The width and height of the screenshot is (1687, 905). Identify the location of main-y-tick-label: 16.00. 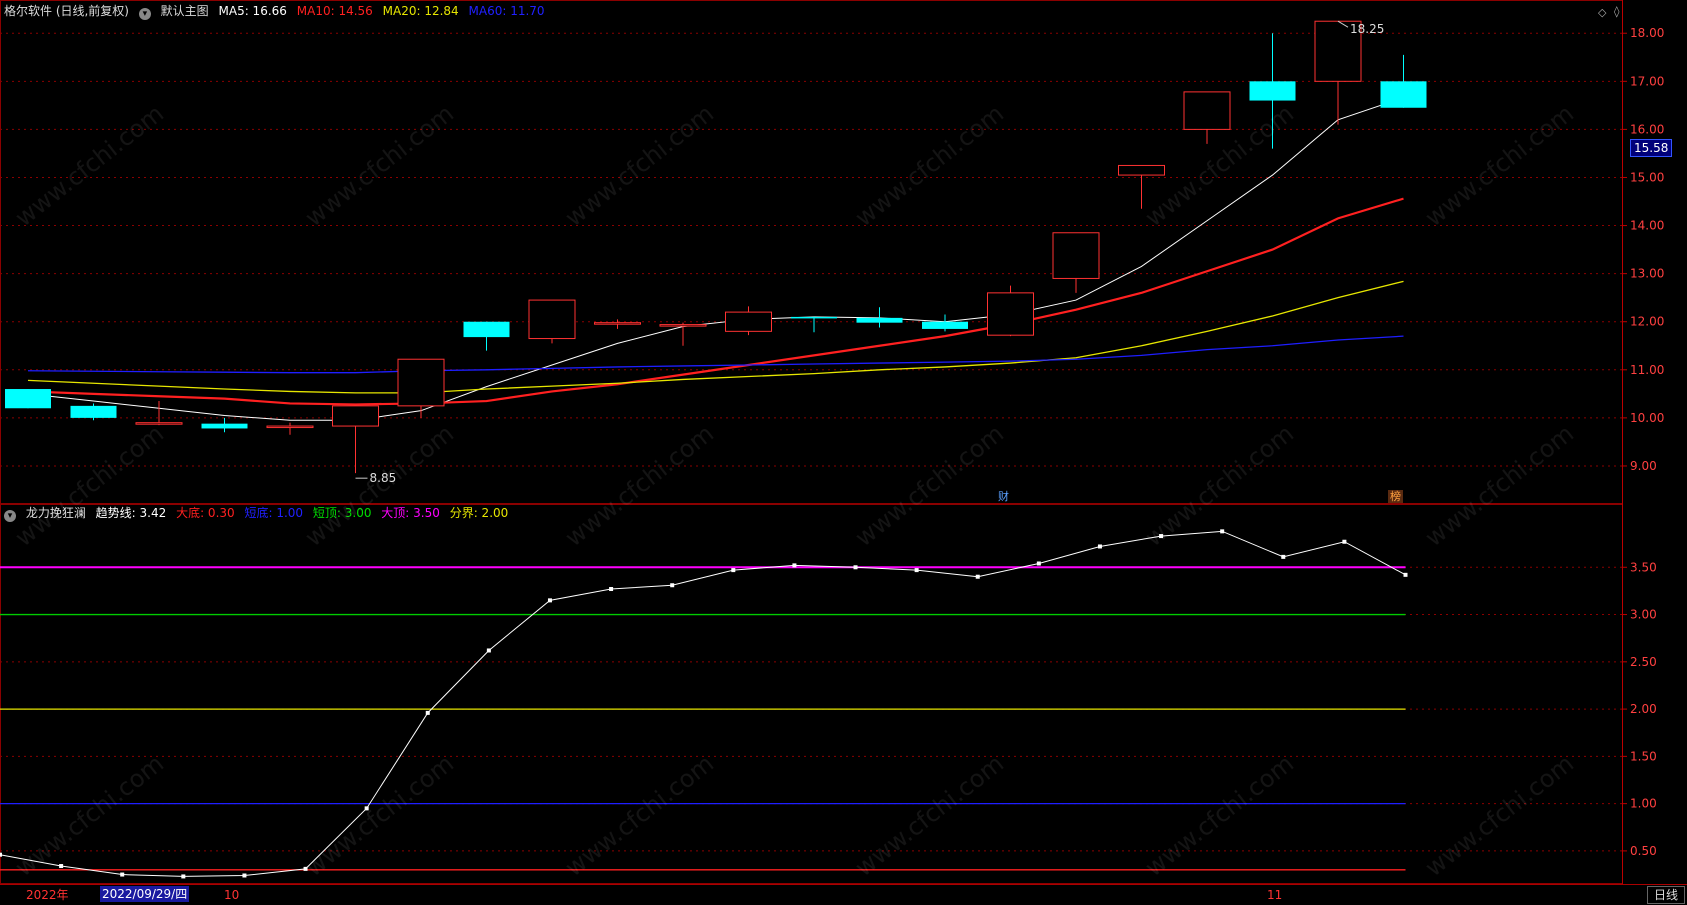
(1647, 129).